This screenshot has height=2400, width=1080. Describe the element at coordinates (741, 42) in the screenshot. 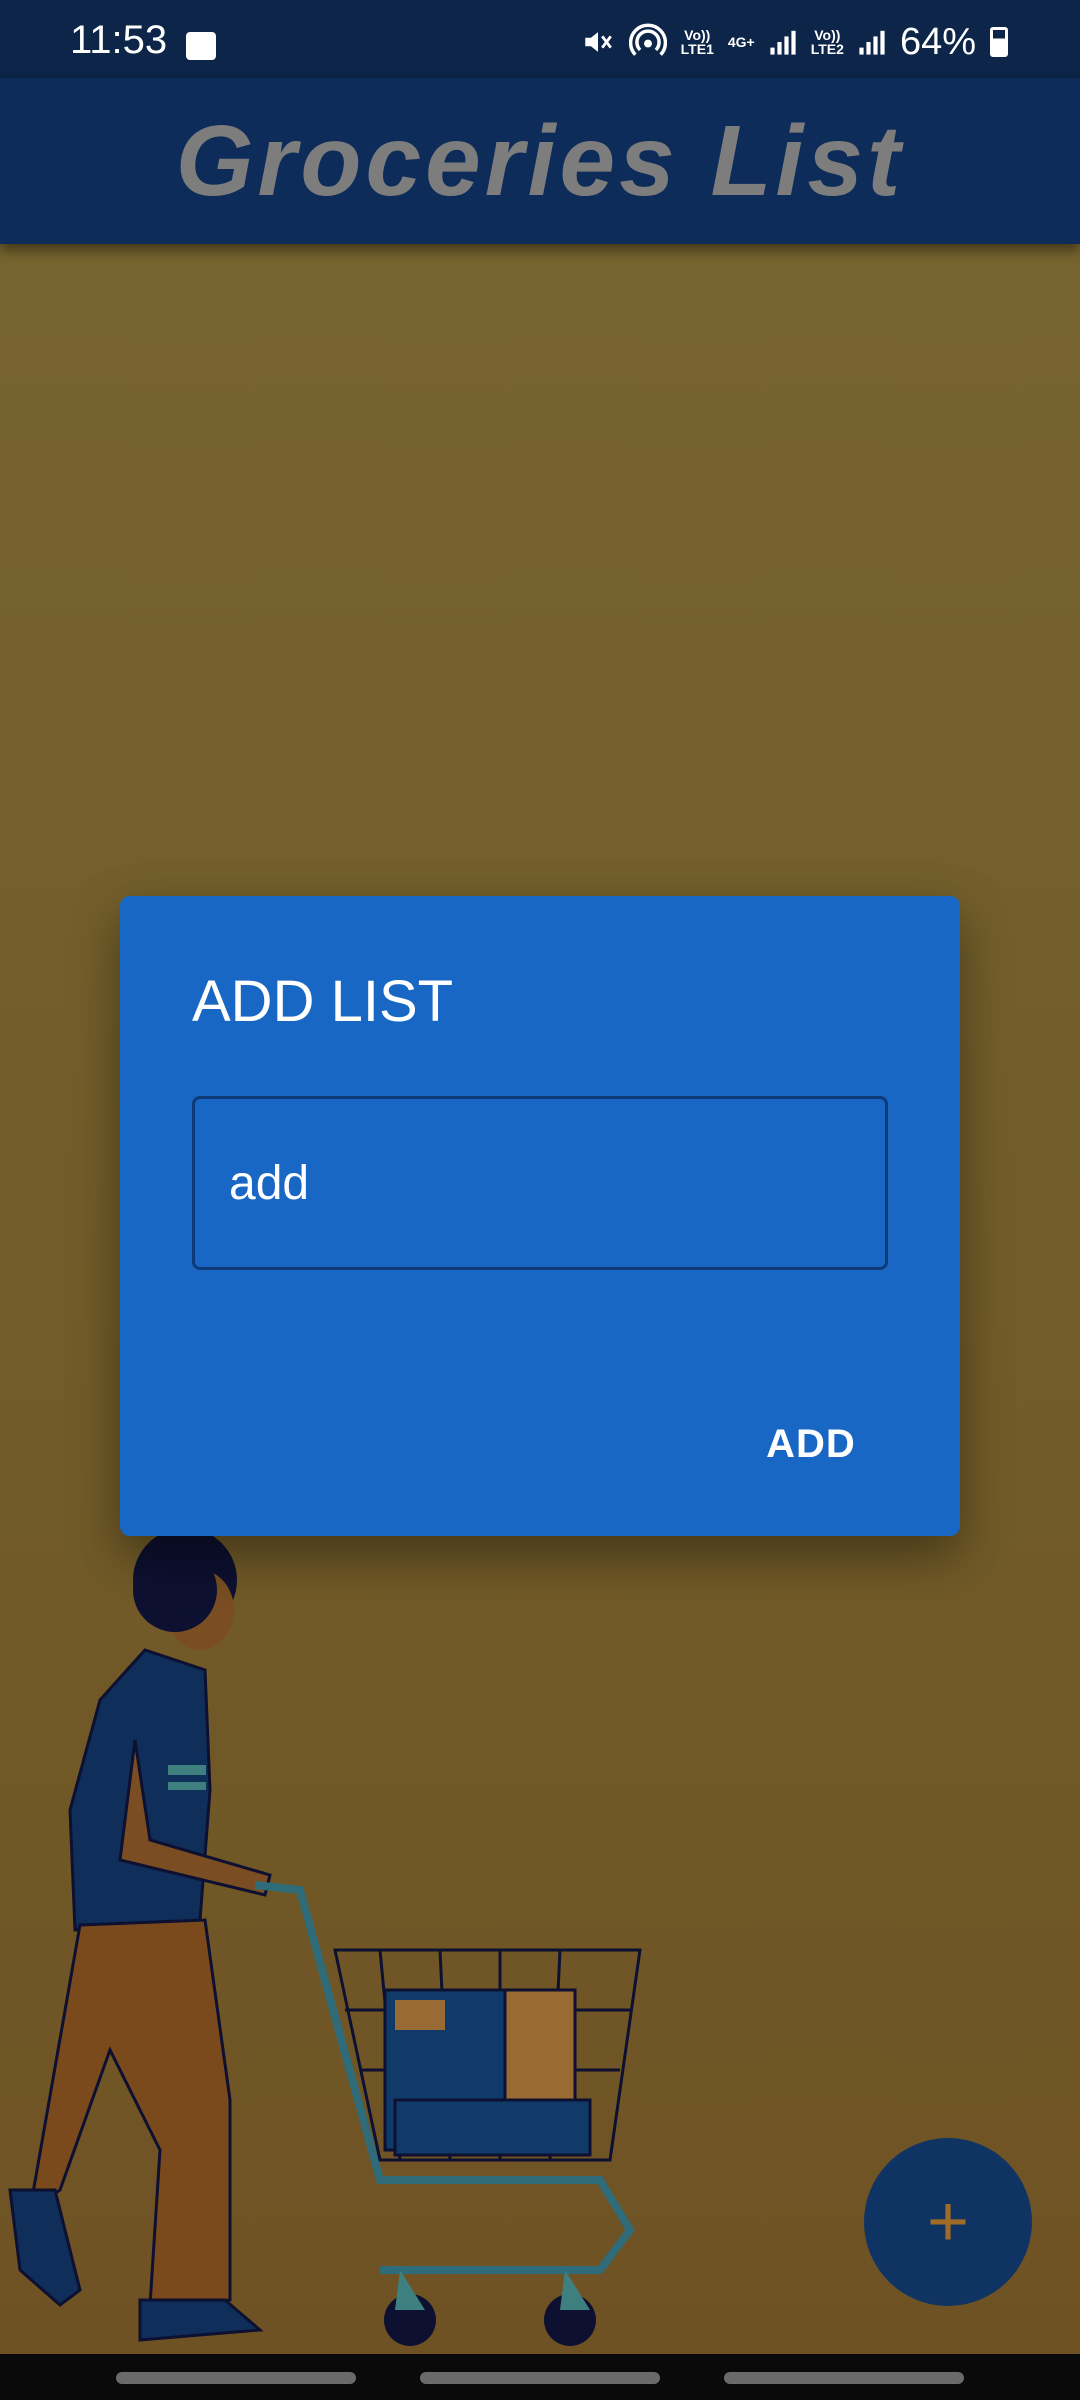

I see `network-type-label: 4G+` at that location.